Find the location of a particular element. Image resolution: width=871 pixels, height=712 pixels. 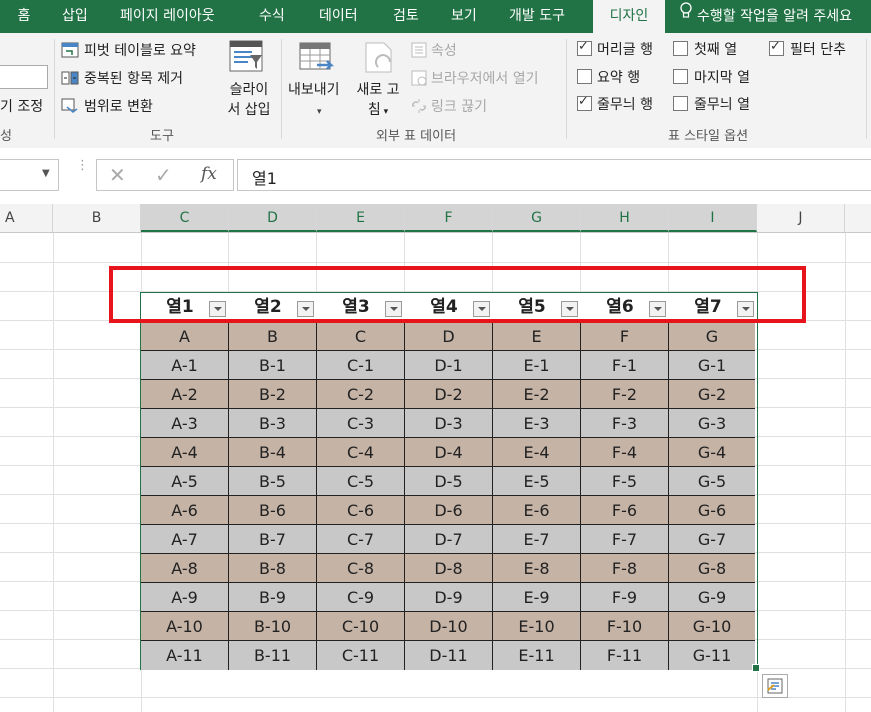

table-cell-d-2: D-2 is located at coordinates (449, 394).